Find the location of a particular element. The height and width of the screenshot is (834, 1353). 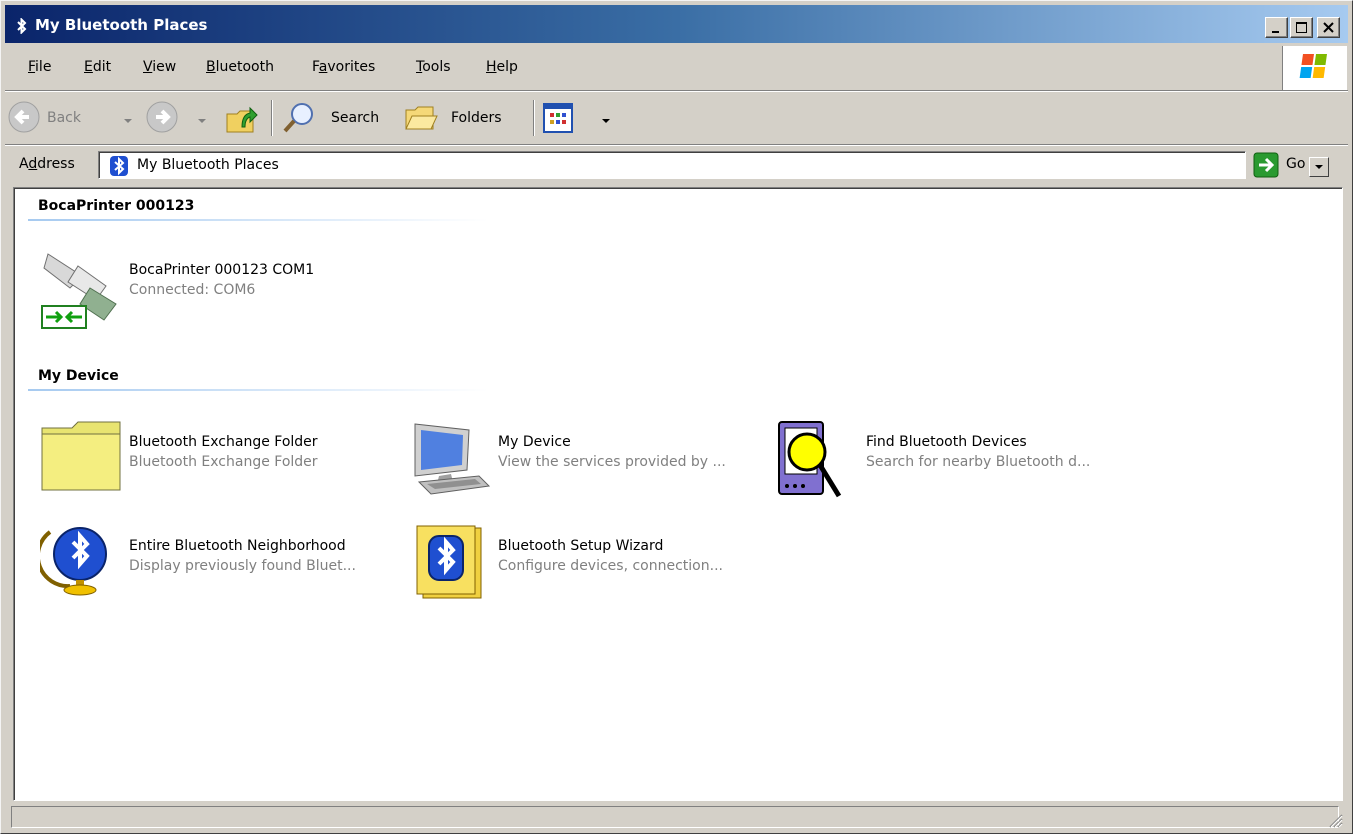

up-folder-button is located at coordinates (243, 118).